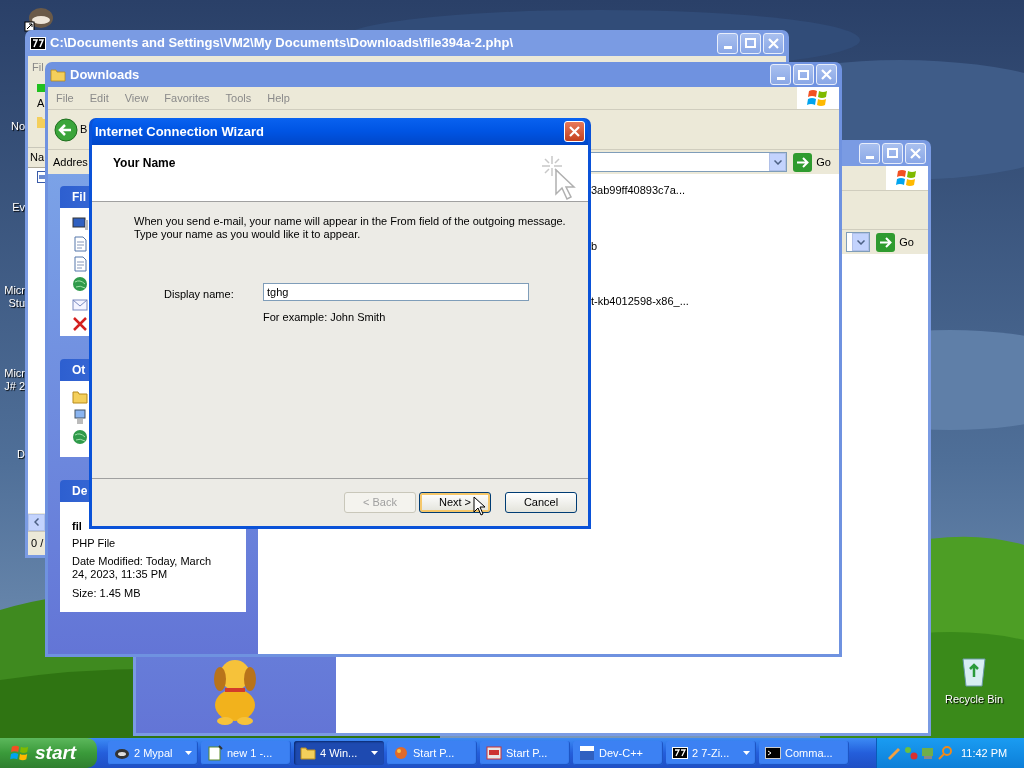 The image size is (1024, 768). I want to click on menu-item: View, so click(136, 98).